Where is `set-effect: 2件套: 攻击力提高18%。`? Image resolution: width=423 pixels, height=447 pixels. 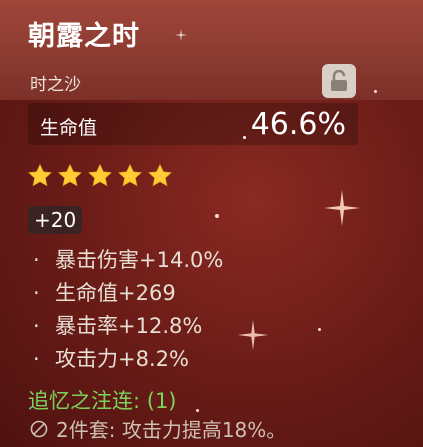
set-effect: 2件套: 攻击力提高18%。 is located at coordinates (158, 428).